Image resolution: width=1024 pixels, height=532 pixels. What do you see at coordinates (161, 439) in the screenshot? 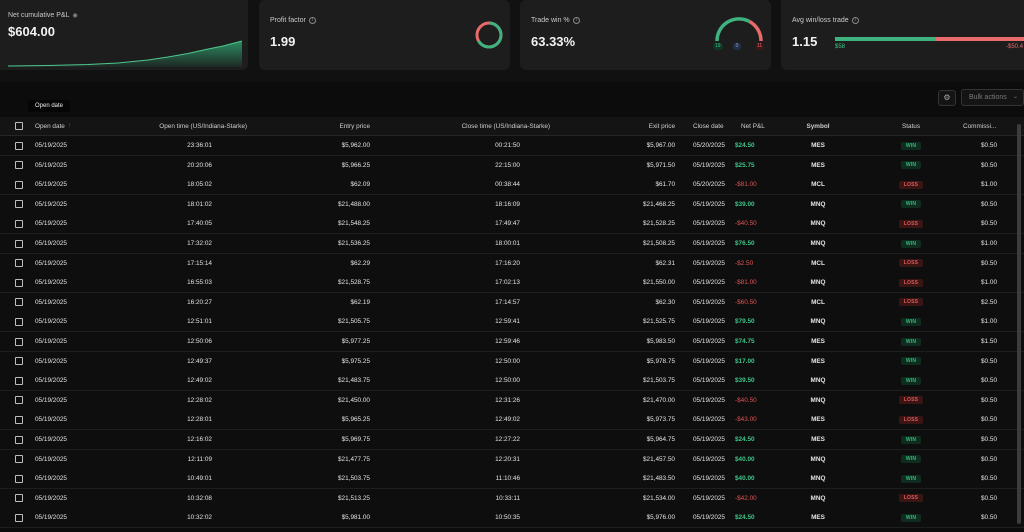
I see `open-time-cell: 12:16:02` at bounding box center [161, 439].